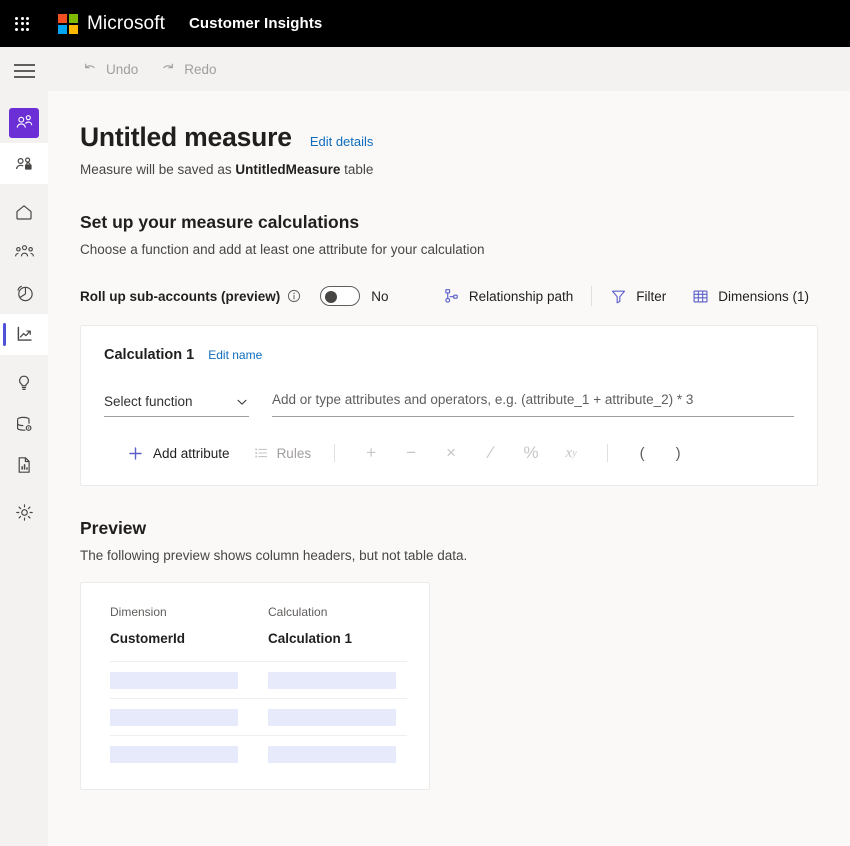  I want to click on command-bar: Undo Redo, so click(449, 69).